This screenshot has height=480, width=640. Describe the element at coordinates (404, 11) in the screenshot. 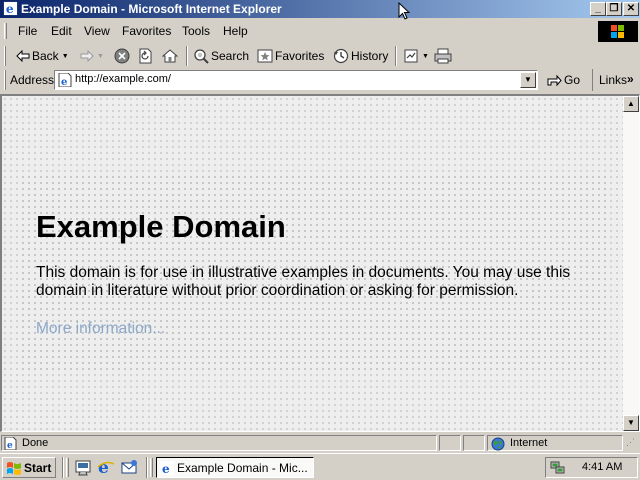

I see `mouse-pointer-icon` at that location.